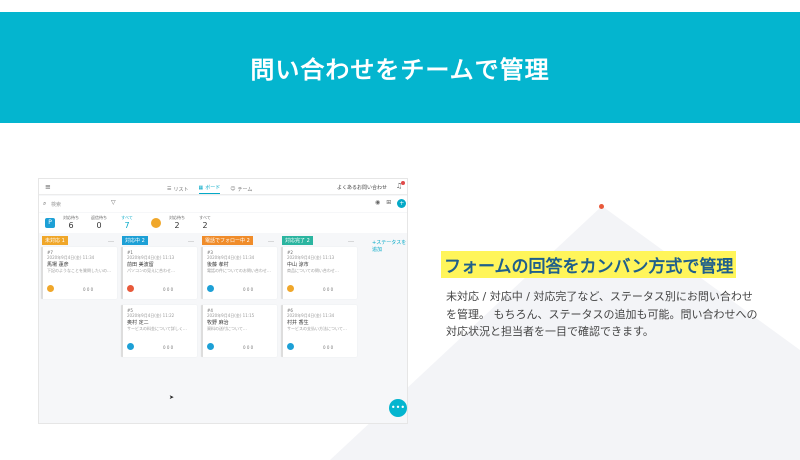  I want to click on top-strip, so click(400, 6).